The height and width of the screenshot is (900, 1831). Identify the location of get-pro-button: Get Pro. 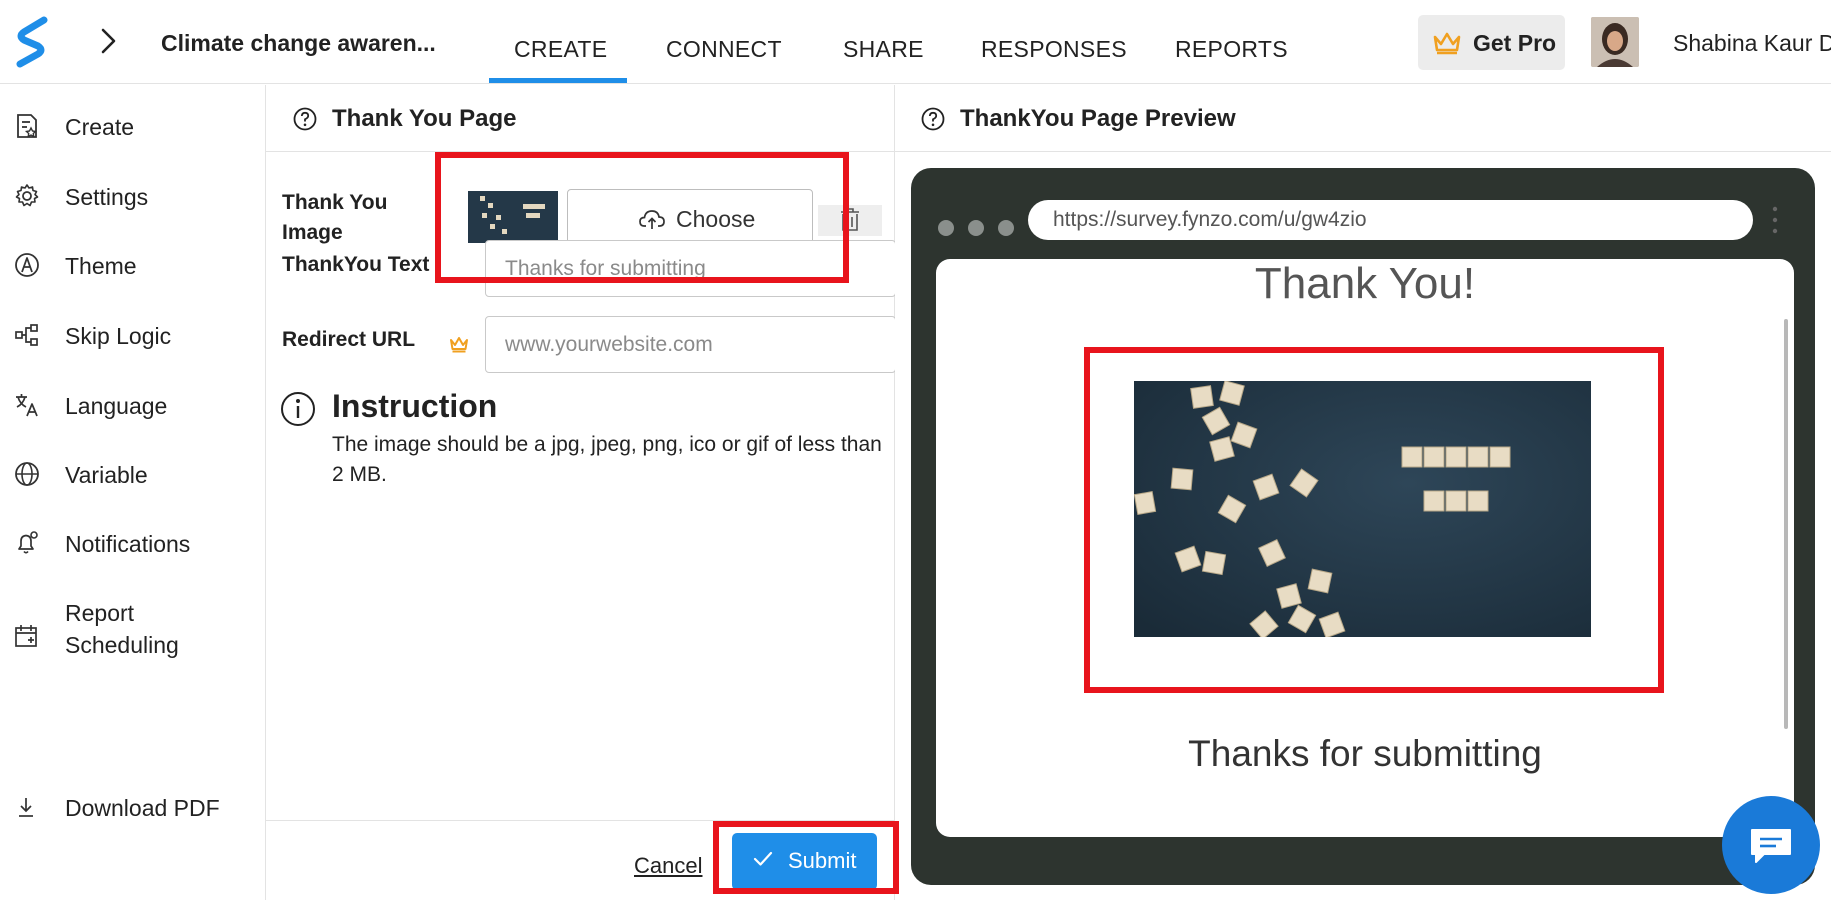
(1491, 42).